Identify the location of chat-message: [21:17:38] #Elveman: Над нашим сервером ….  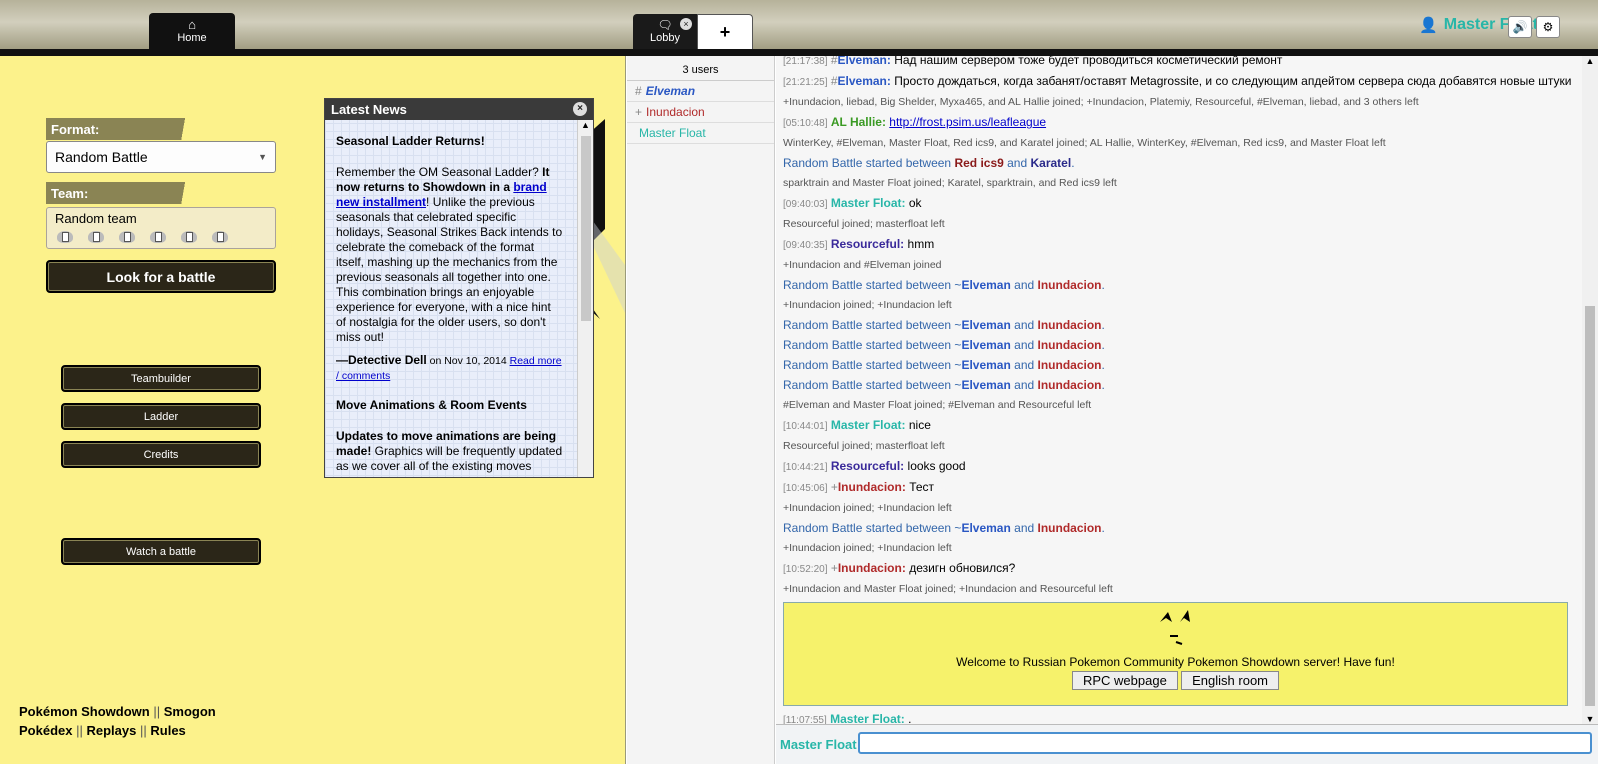
(1182, 62).